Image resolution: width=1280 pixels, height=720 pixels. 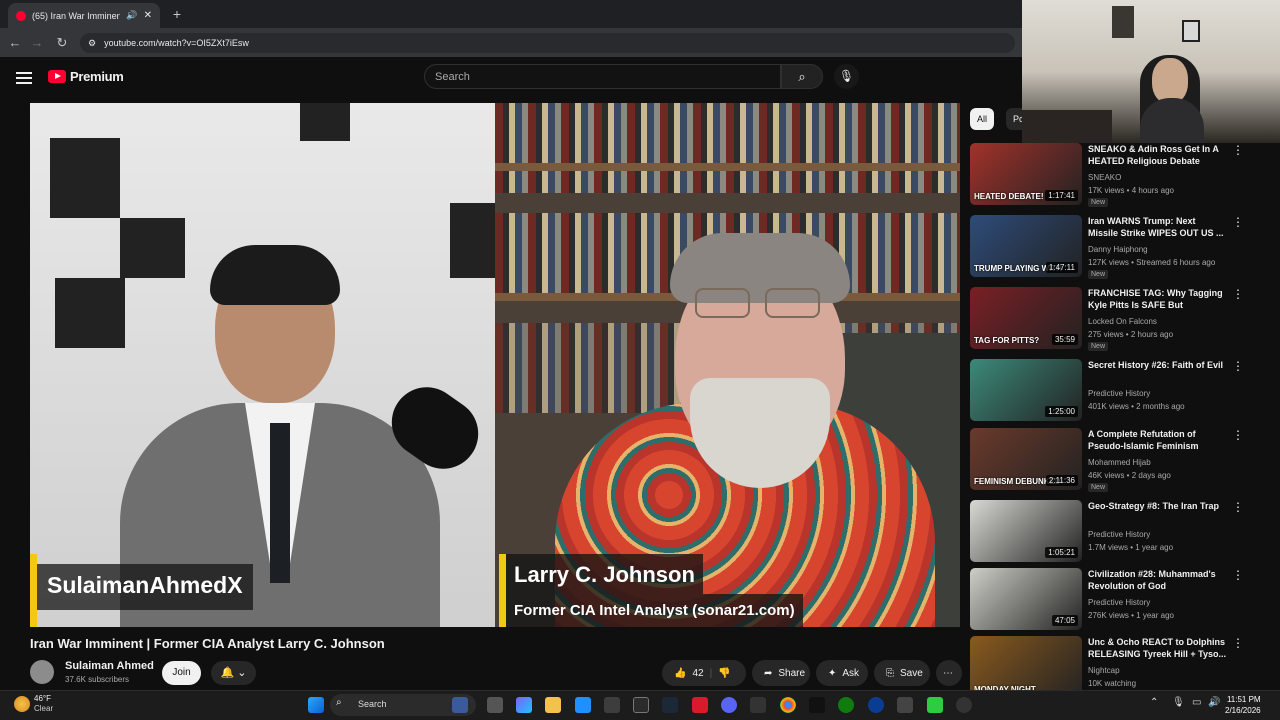 What do you see at coordinates (131, 15) in the screenshot?
I see `tab-audio-icon: 🔊` at bounding box center [131, 15].